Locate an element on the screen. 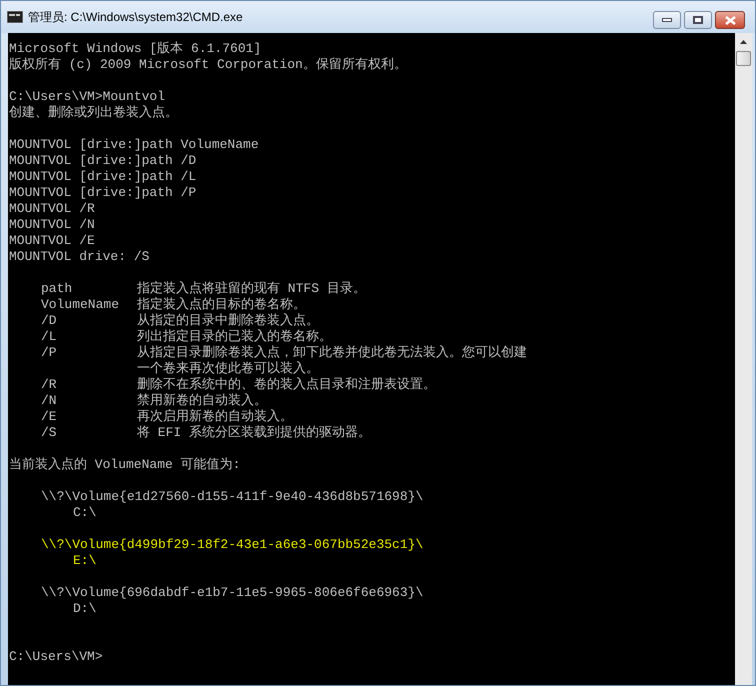 The image size is (756, 686). drive-letter: D:\ is located at coordinates (84, 608).